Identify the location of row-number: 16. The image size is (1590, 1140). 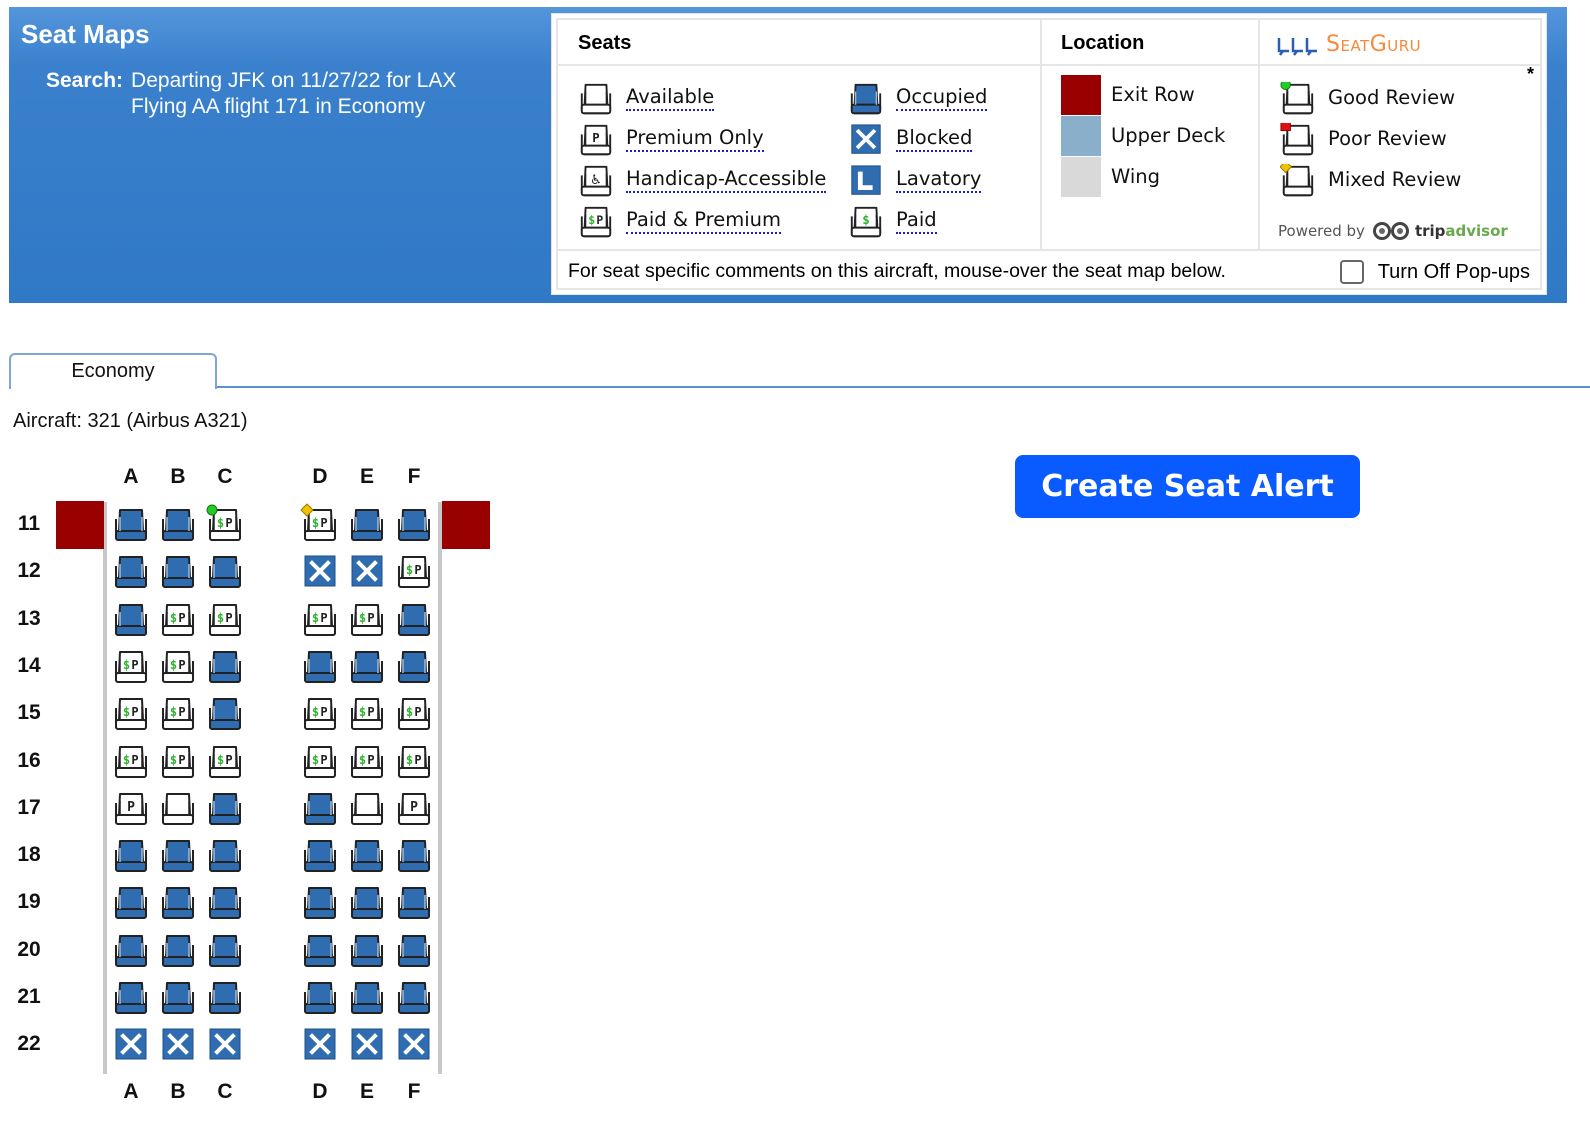
(29, 760).